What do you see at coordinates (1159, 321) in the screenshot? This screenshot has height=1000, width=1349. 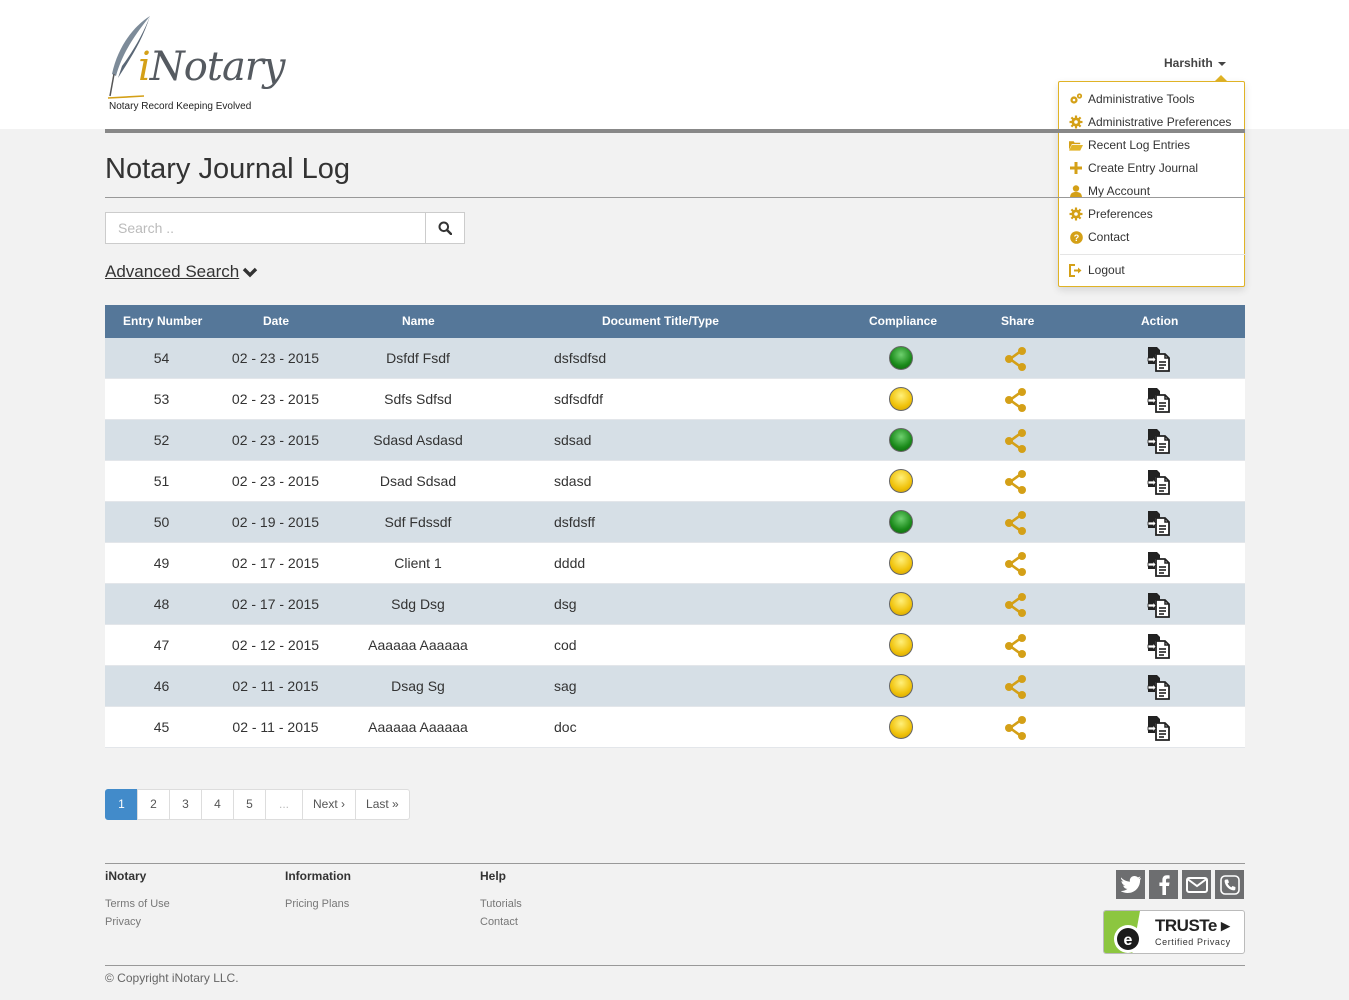 I see `column-header-action: Action` at bounding box center [1159, 321].